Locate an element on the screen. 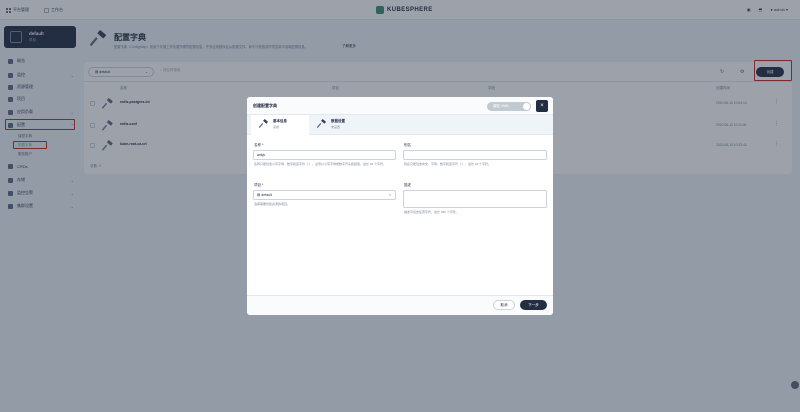  alias-help: 别名只能包含中文、字母、数字和连字符（-），最长 63 个字符。 is located at coordinates (448, 164).